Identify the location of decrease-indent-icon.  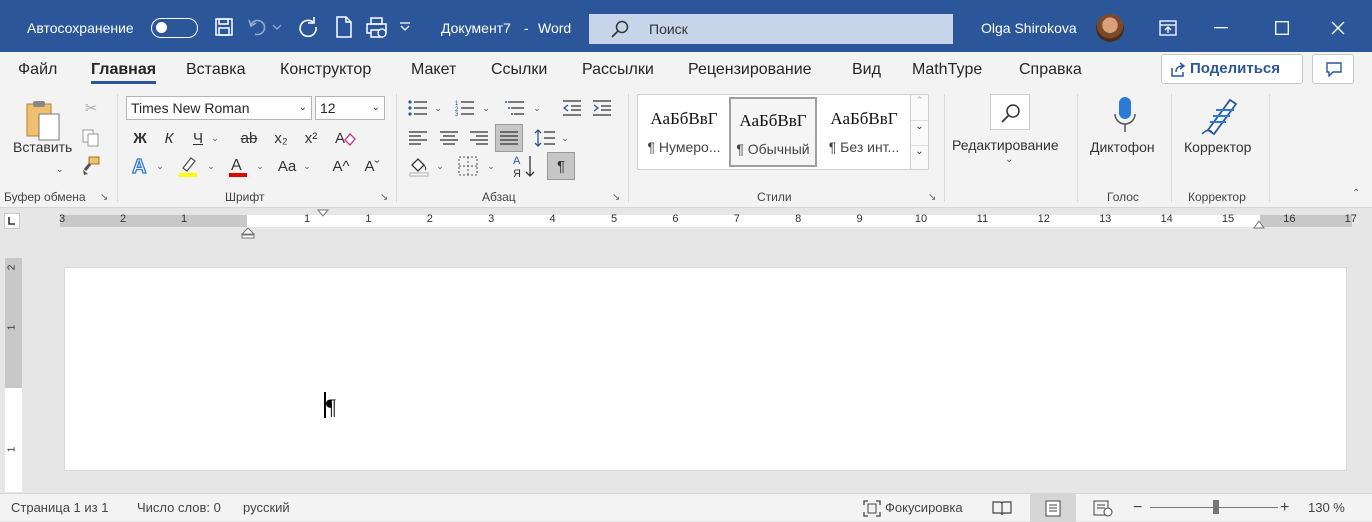
(572, 108).